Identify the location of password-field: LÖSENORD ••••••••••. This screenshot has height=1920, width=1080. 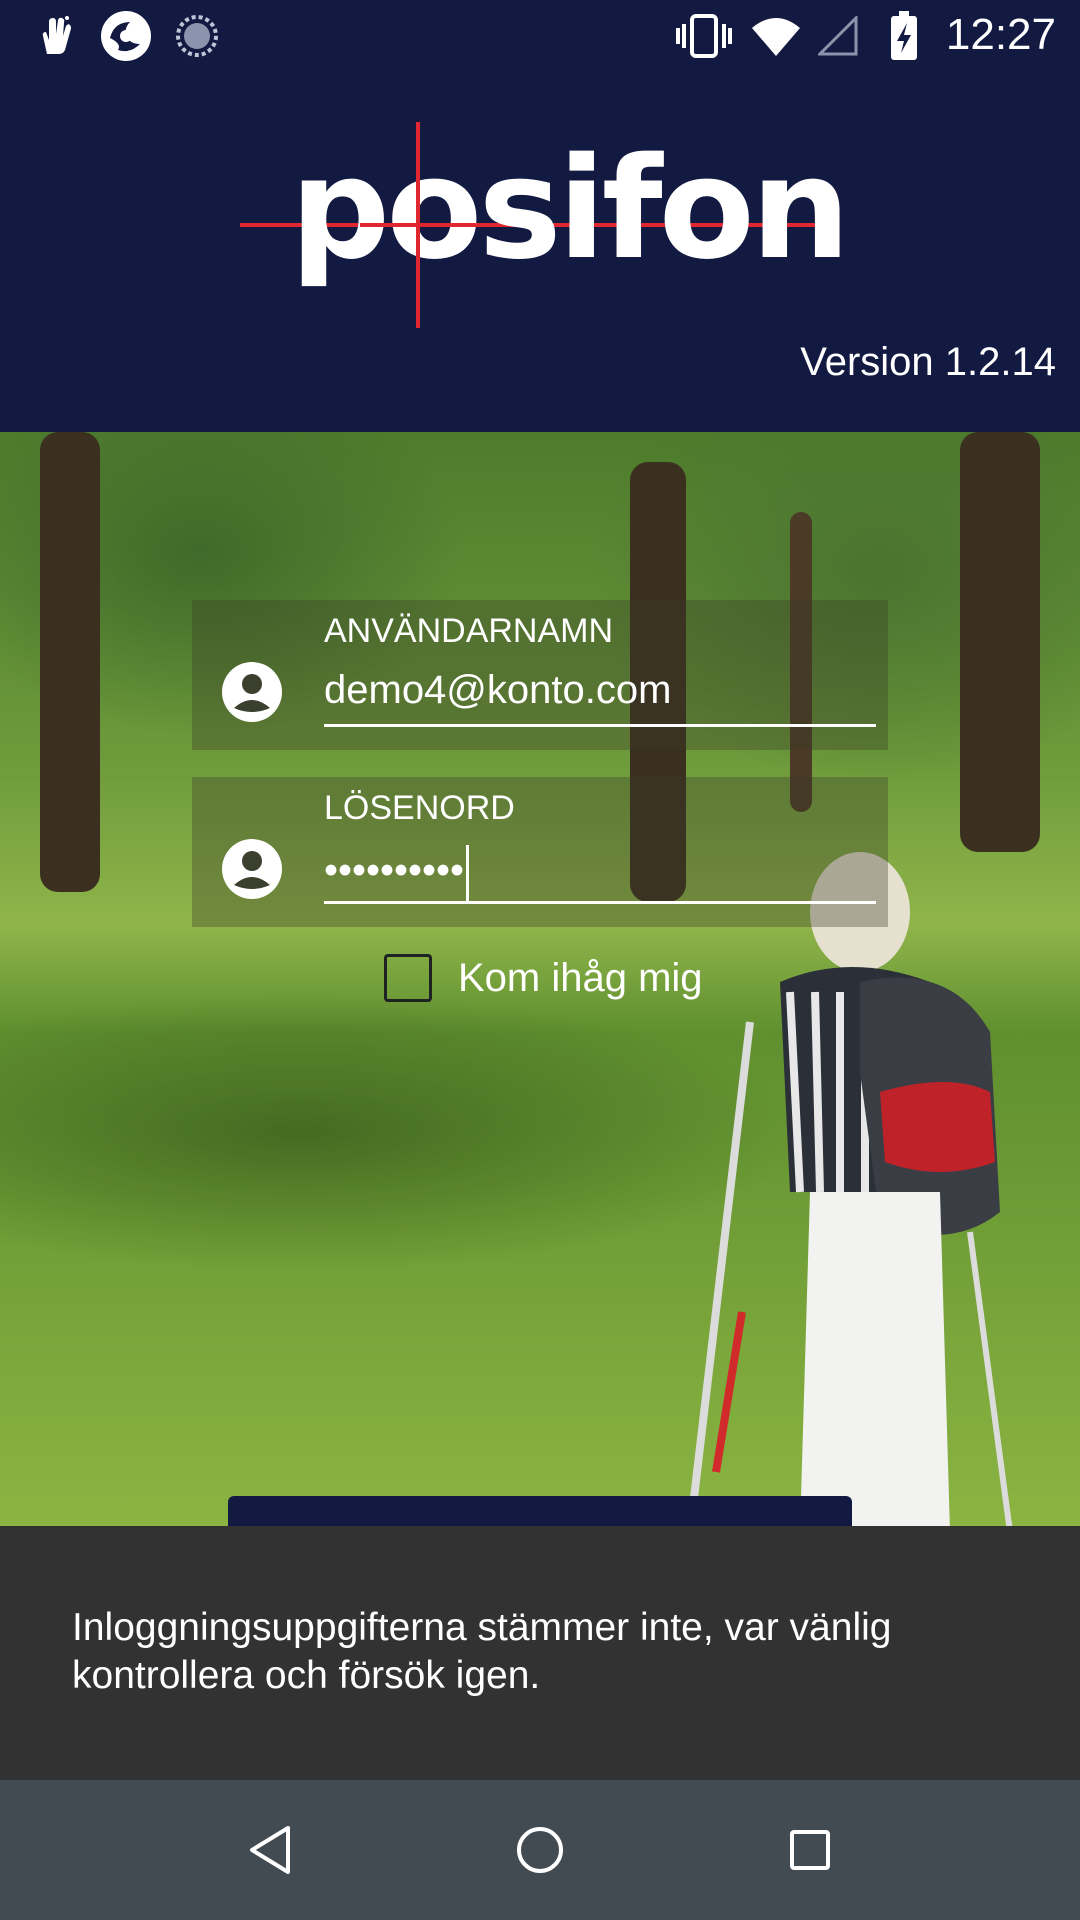
(540, 852).